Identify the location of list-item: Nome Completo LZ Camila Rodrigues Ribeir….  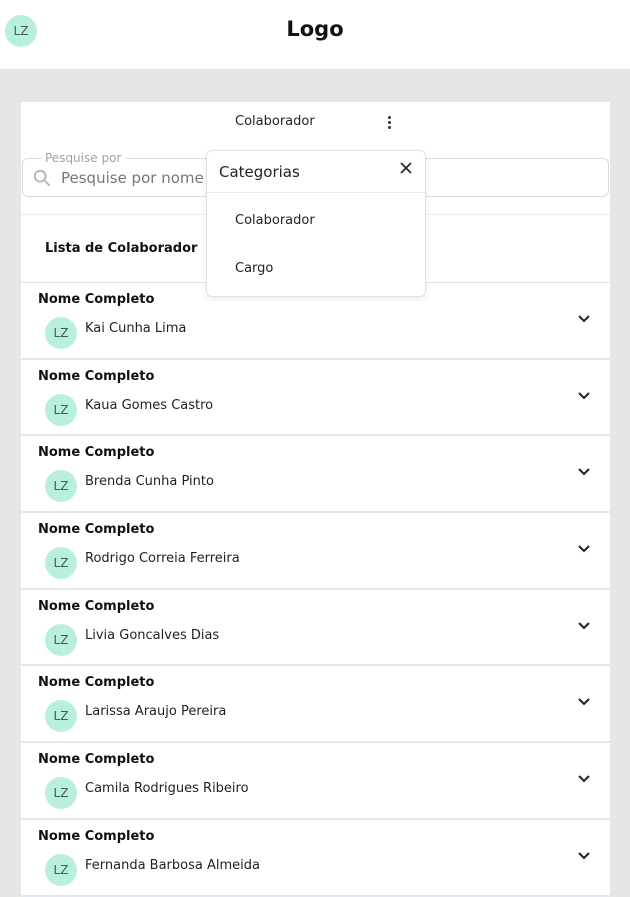
(315, 781).